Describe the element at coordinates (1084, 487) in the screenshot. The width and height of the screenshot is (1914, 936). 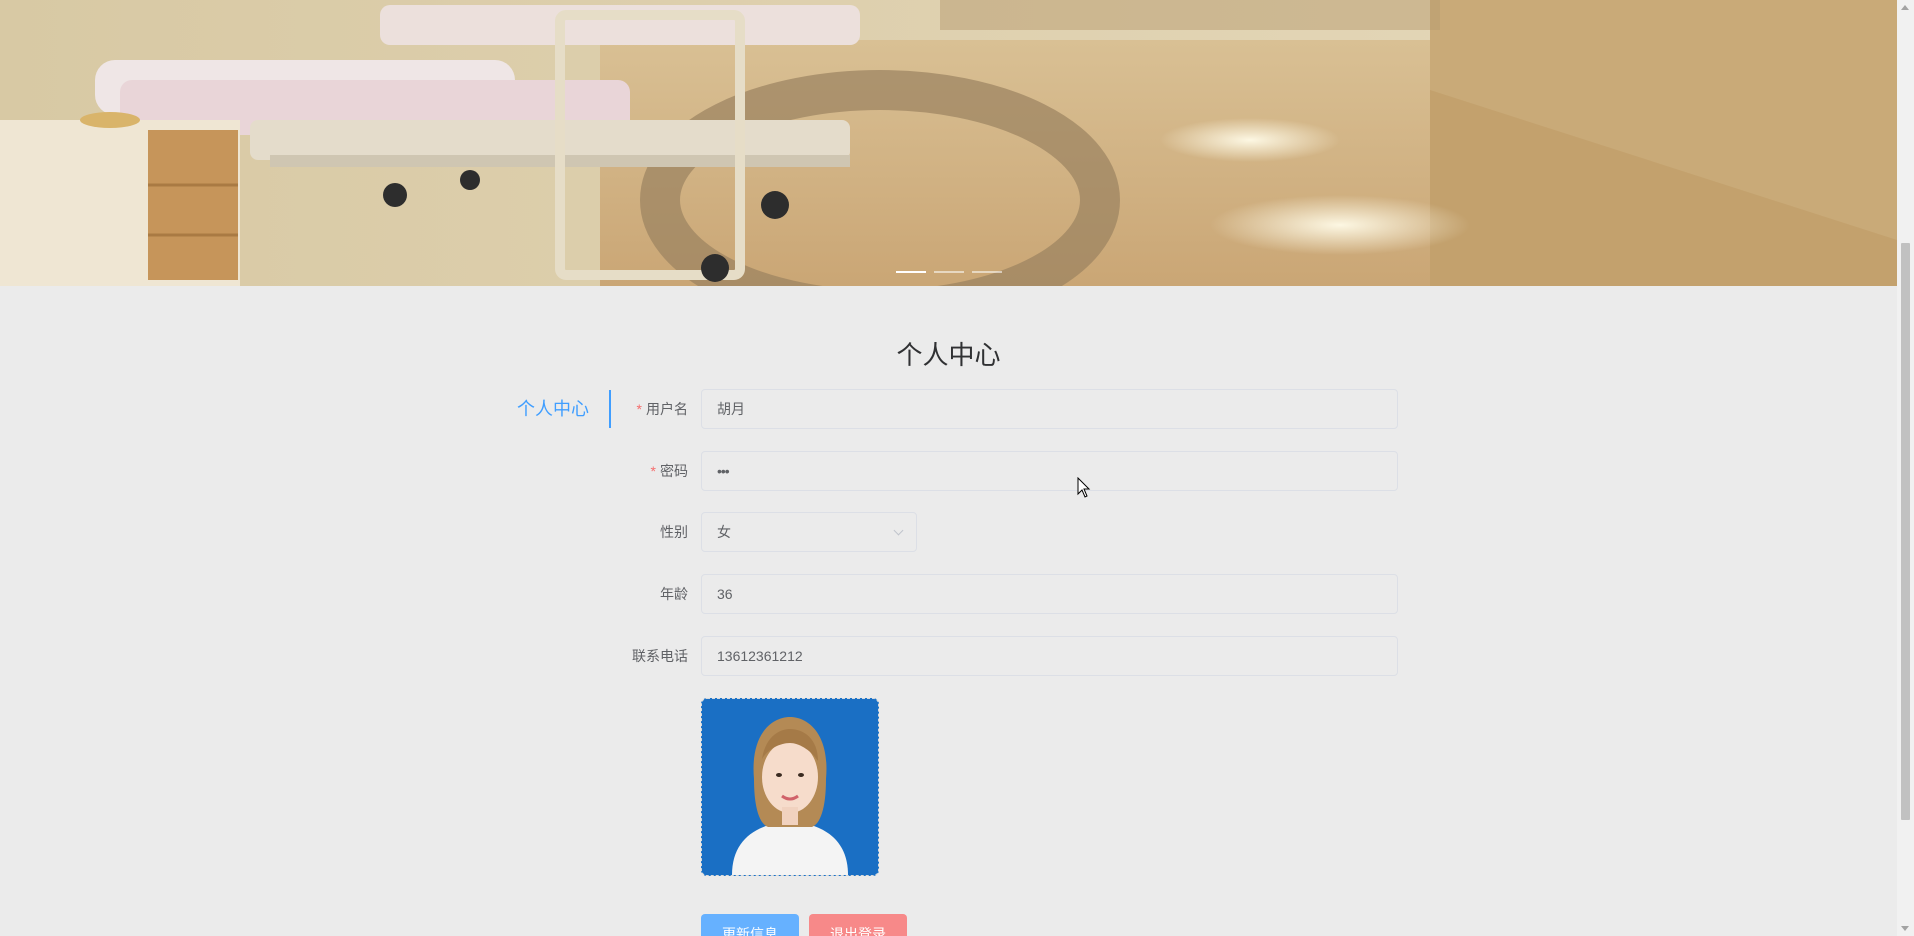
I see `mouse-cursor-icon` at that location.